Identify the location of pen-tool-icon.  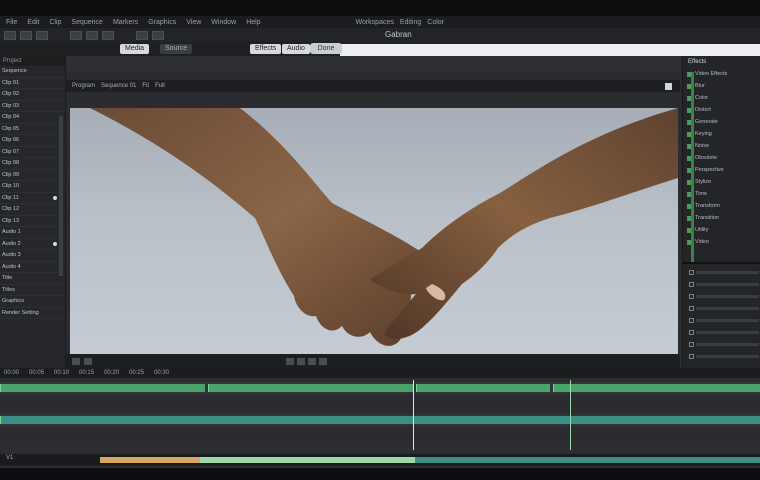
(108, 35).